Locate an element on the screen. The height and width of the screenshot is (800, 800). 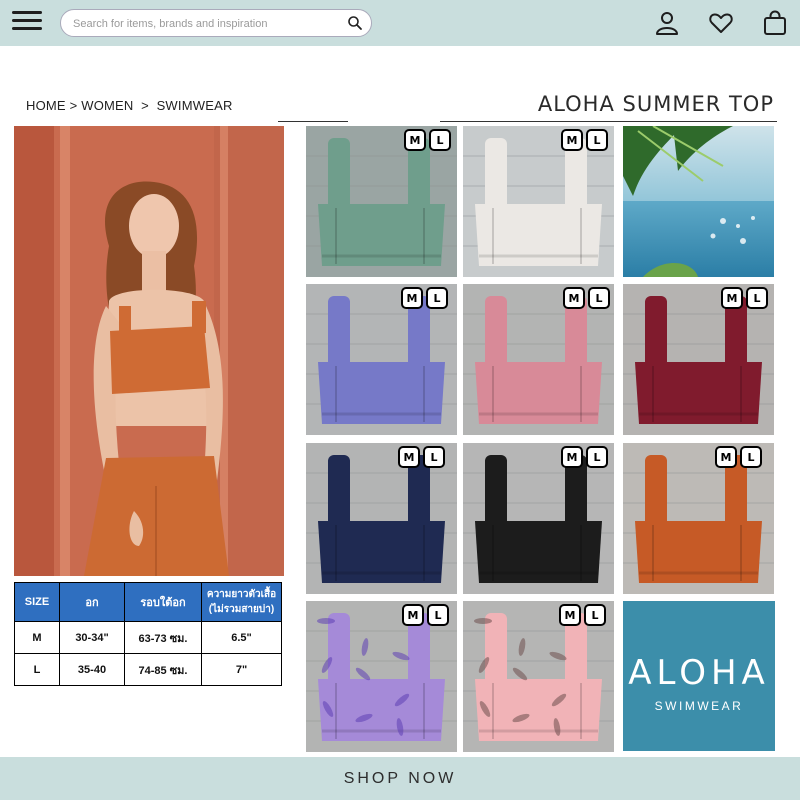
column-header: ความยาวตัวเสื้อ (ไม่รวมสายบ่า) is located at coordinates (241, 602).